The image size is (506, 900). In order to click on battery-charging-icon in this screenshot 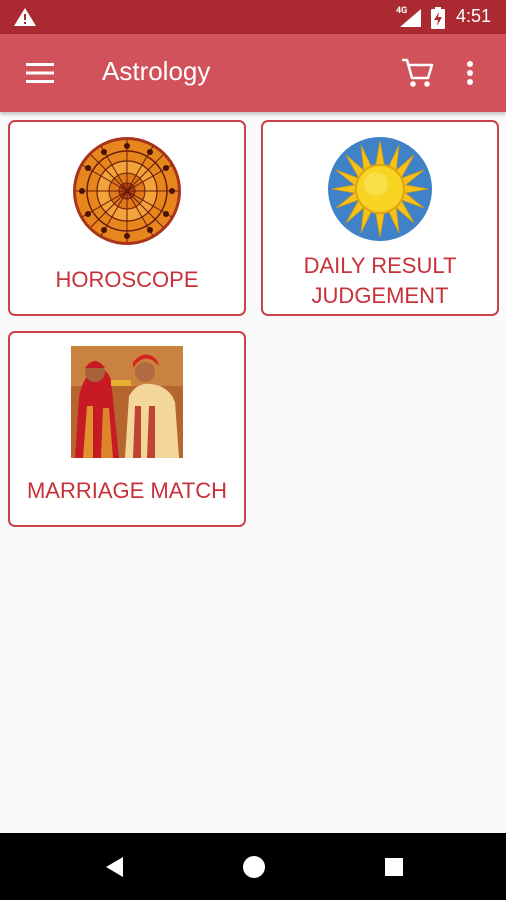, I will do `click(438, 18)`.